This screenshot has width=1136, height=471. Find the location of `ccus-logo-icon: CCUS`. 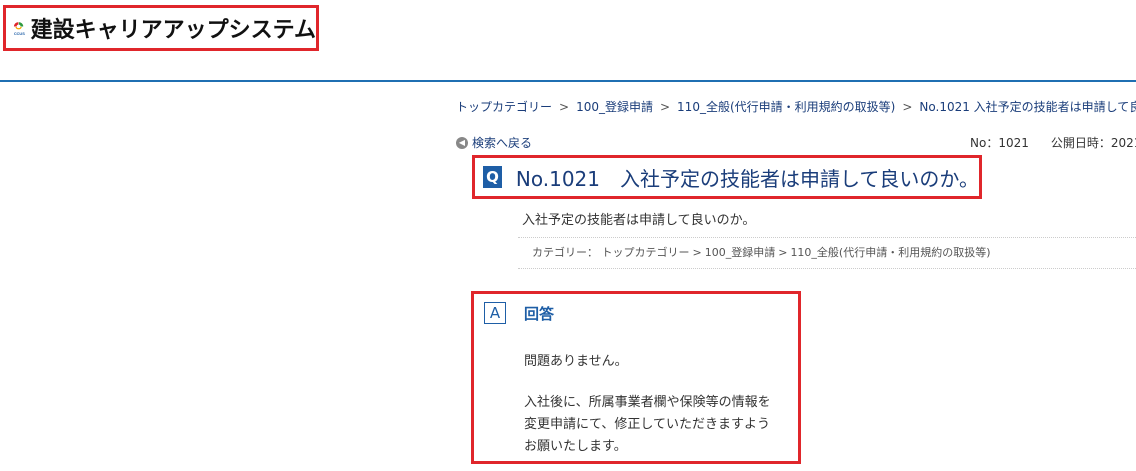

ccus-logo-icon: CCUS is located at coordinates (19, 29).